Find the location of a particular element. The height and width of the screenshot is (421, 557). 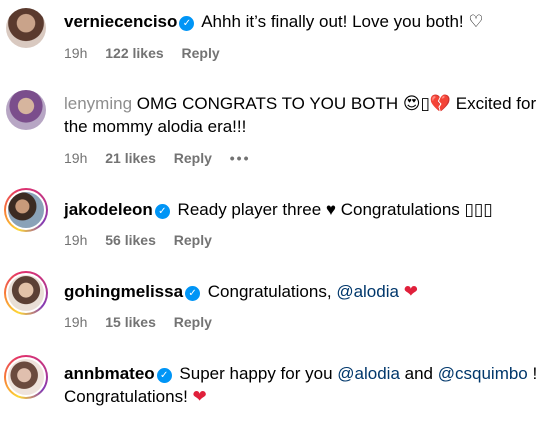

comment-meta: 19h 21 likes Reply ••• is located at coordinates (164, 158).